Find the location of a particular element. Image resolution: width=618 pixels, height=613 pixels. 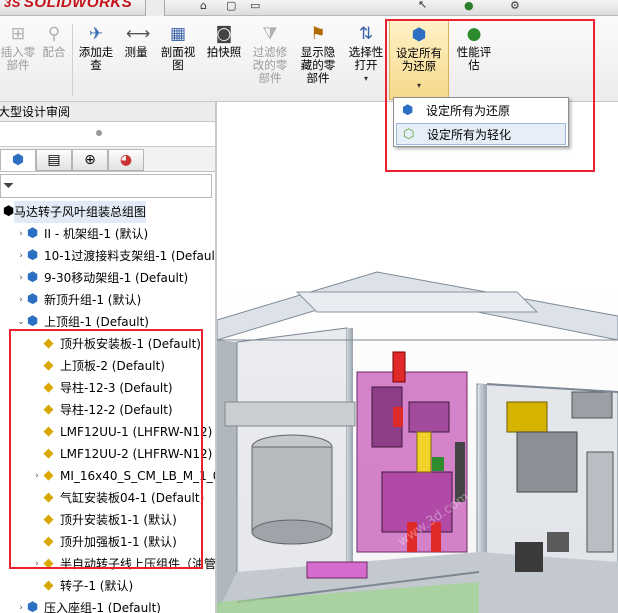

tree-item: › ⬢ 9-30移动架组-1 (Default) is located at coordinates (107, 278).